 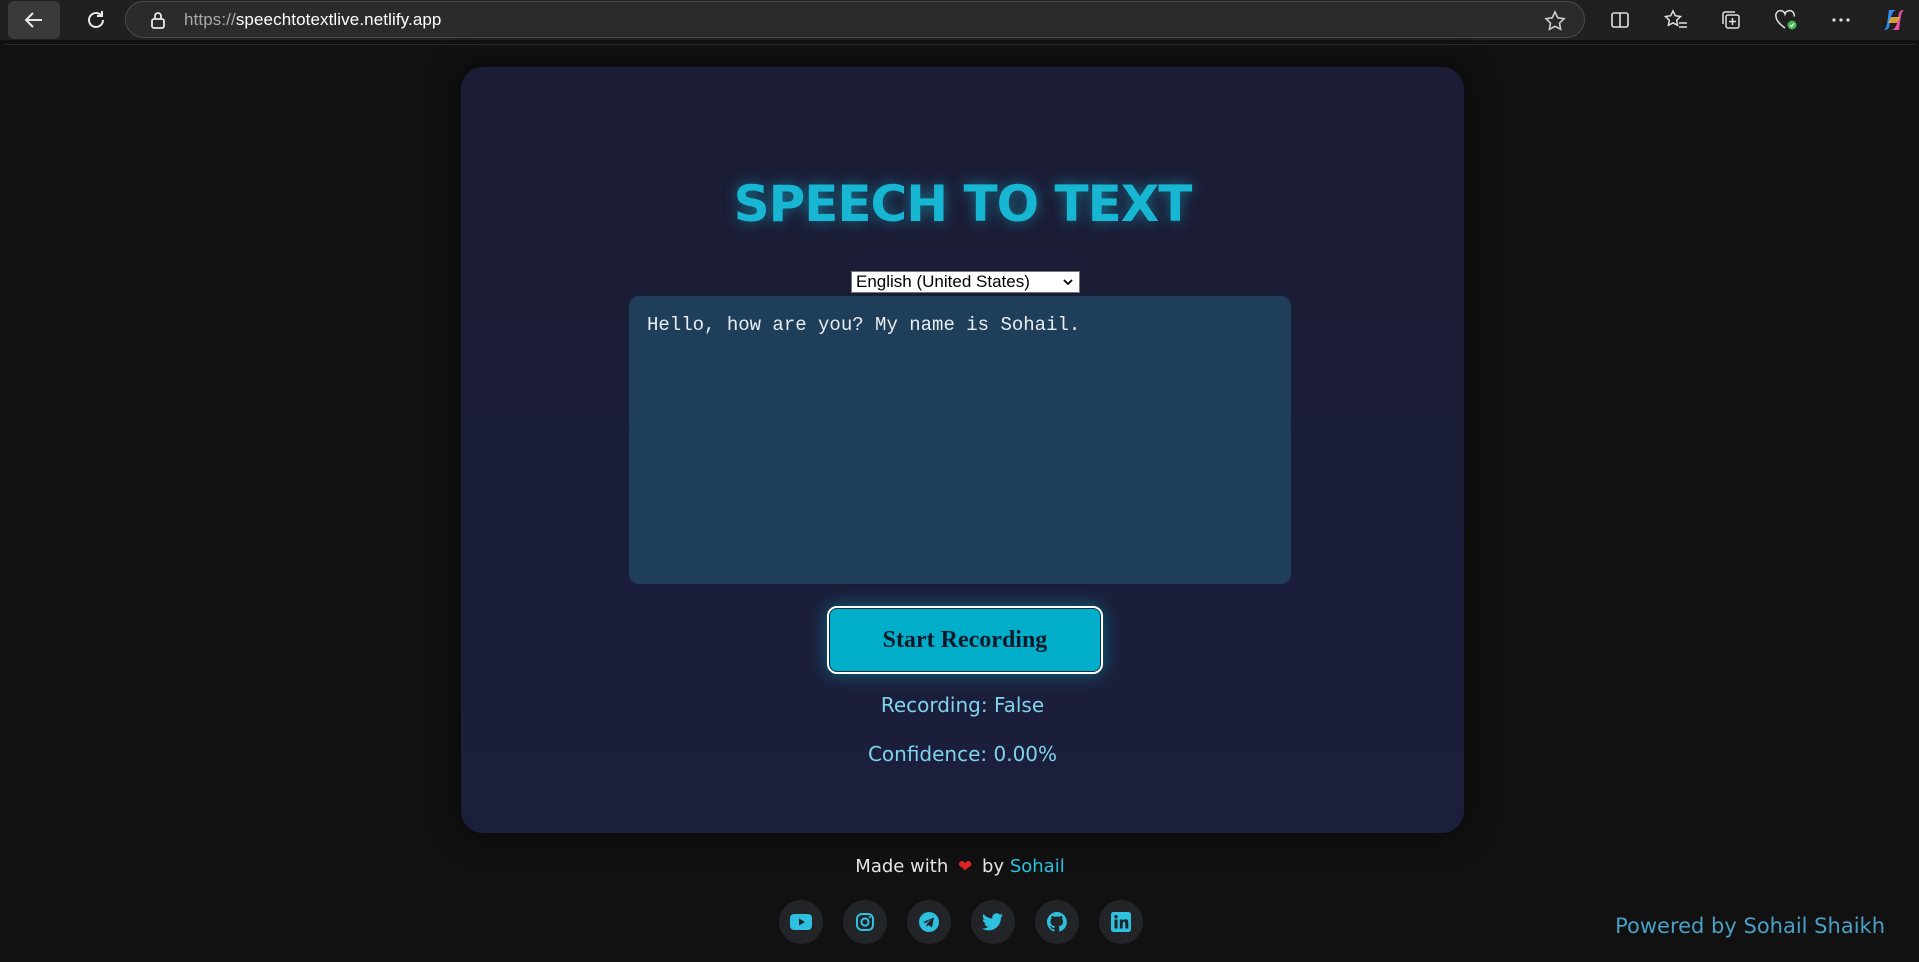 What do you see at coordinates (1894, 20) in the screenshot?
I see `copilot-icon` at bounding box center [1894, 20].